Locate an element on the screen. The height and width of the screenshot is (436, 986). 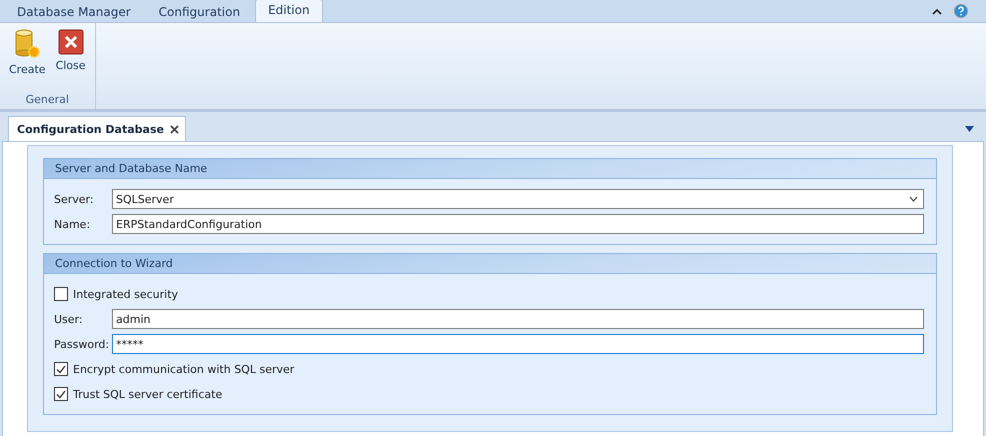
collapse-icon is located at coordinates (937, 11).